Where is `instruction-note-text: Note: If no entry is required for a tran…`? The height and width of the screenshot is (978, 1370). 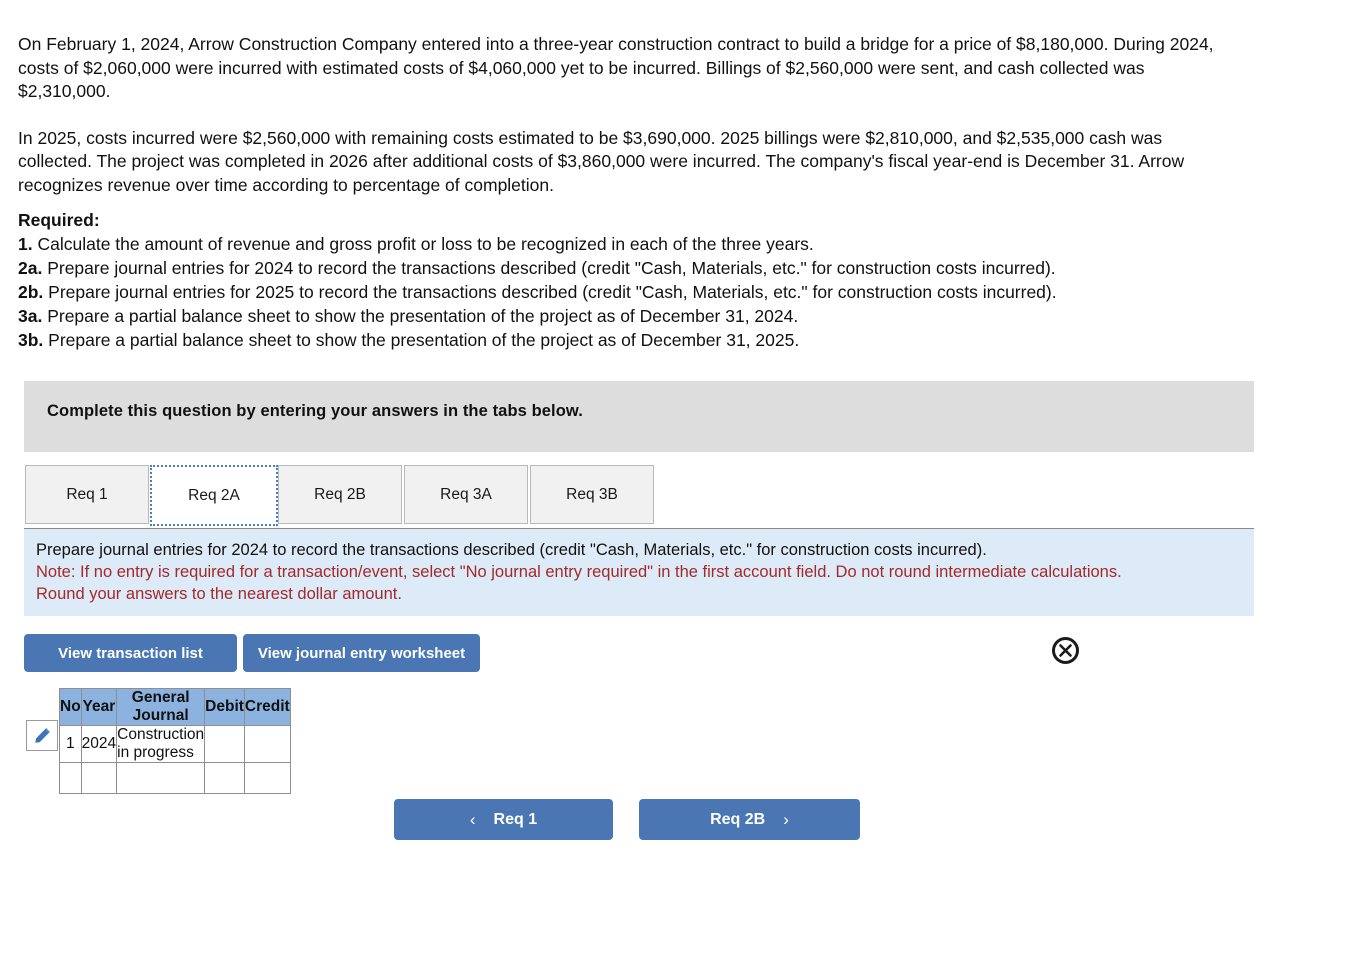
instruction-note-text: Note: If no entry is required for a tran… is located at coordinates (579, 583).